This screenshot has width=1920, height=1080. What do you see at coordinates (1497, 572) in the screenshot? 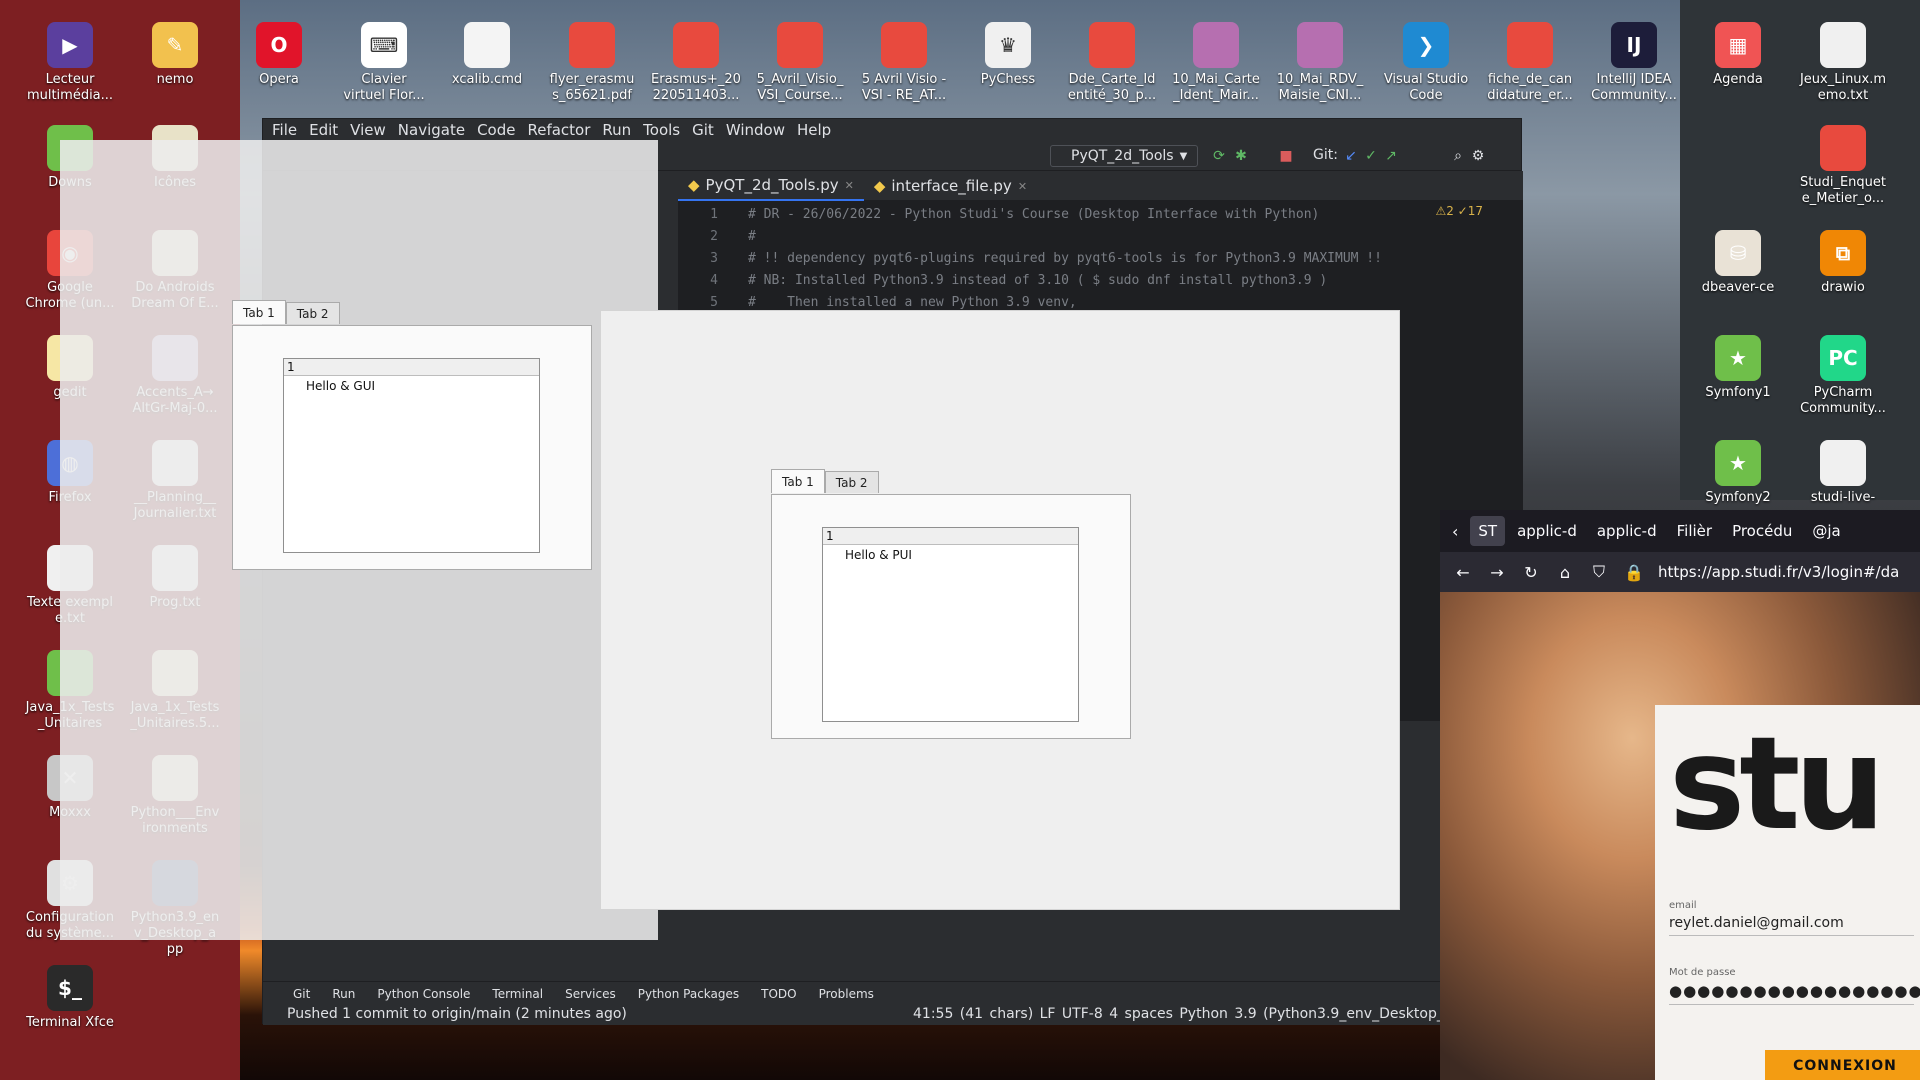
I see `forward-icon: →` at bounding box center [1497, 572].